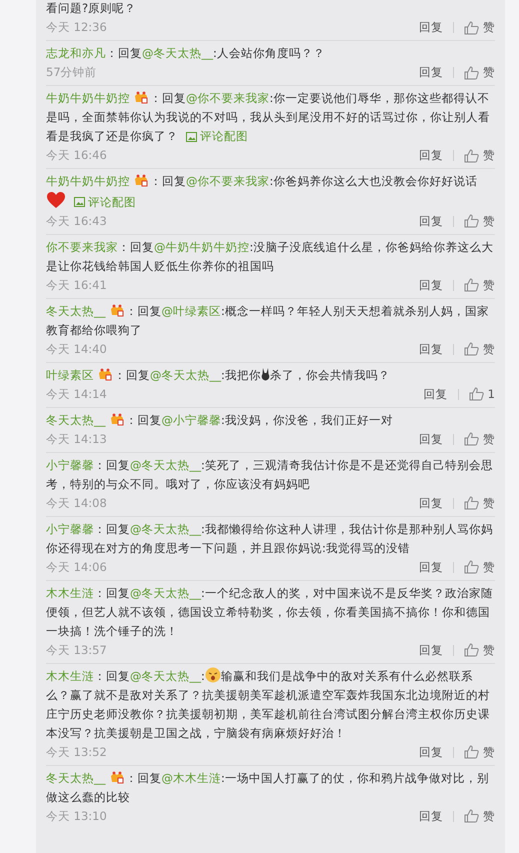 Image resolution: width=519 pixels, height=853 pixels. I want to click on bunny-icon, so click(265, 374).